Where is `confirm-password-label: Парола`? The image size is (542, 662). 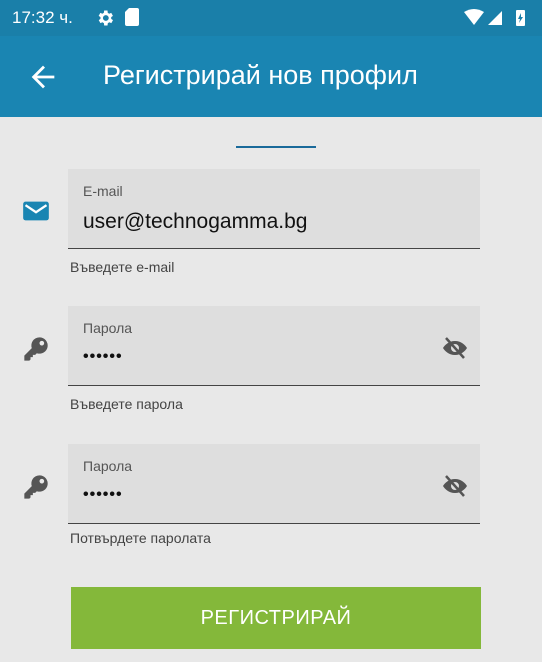
confirm-password-label: Парола is located at coordinates (108, 466).